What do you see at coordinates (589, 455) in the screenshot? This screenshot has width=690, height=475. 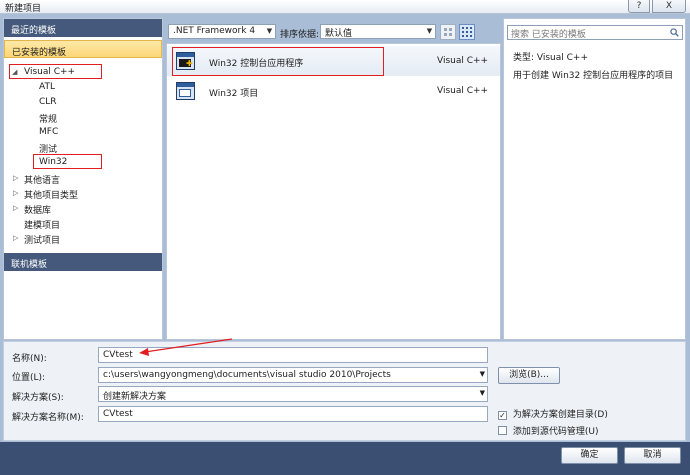 I see `ok-button: 确定` at bounding box center [589, 455].